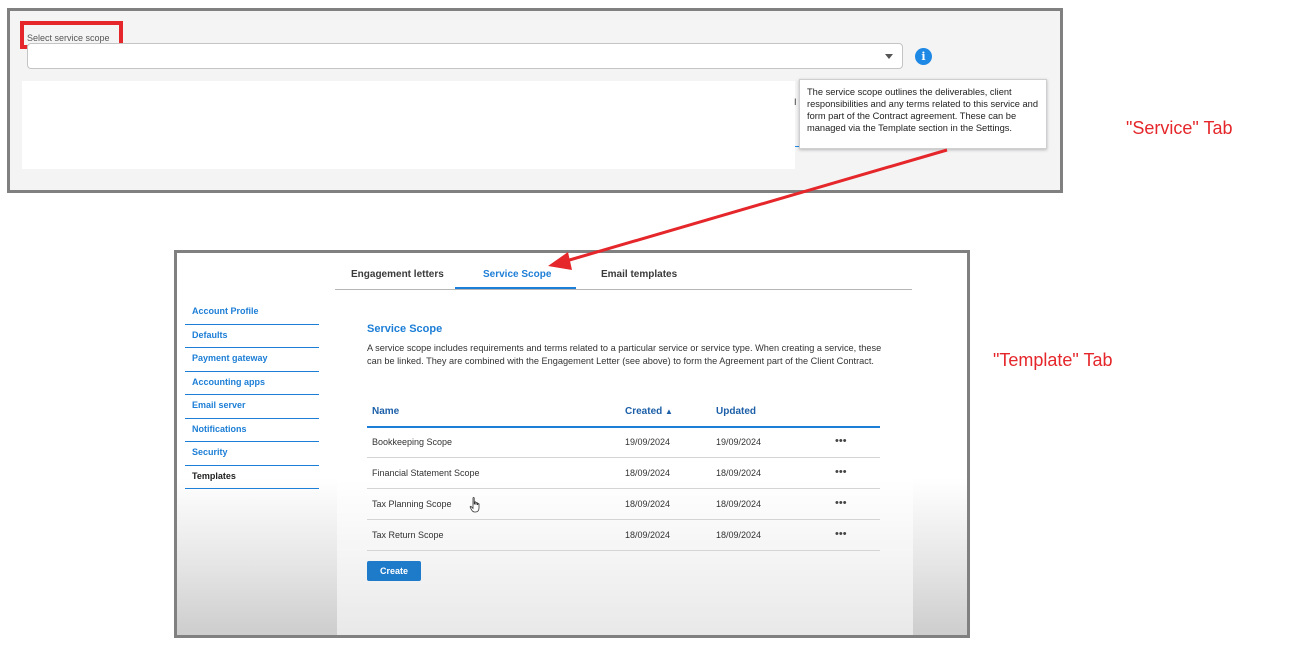 This screenshot has width=1302, height=667. What do you see at coordinates (748, 209) in the screenshot?
I see `connector-arrow` at bounding box center [748, 209].